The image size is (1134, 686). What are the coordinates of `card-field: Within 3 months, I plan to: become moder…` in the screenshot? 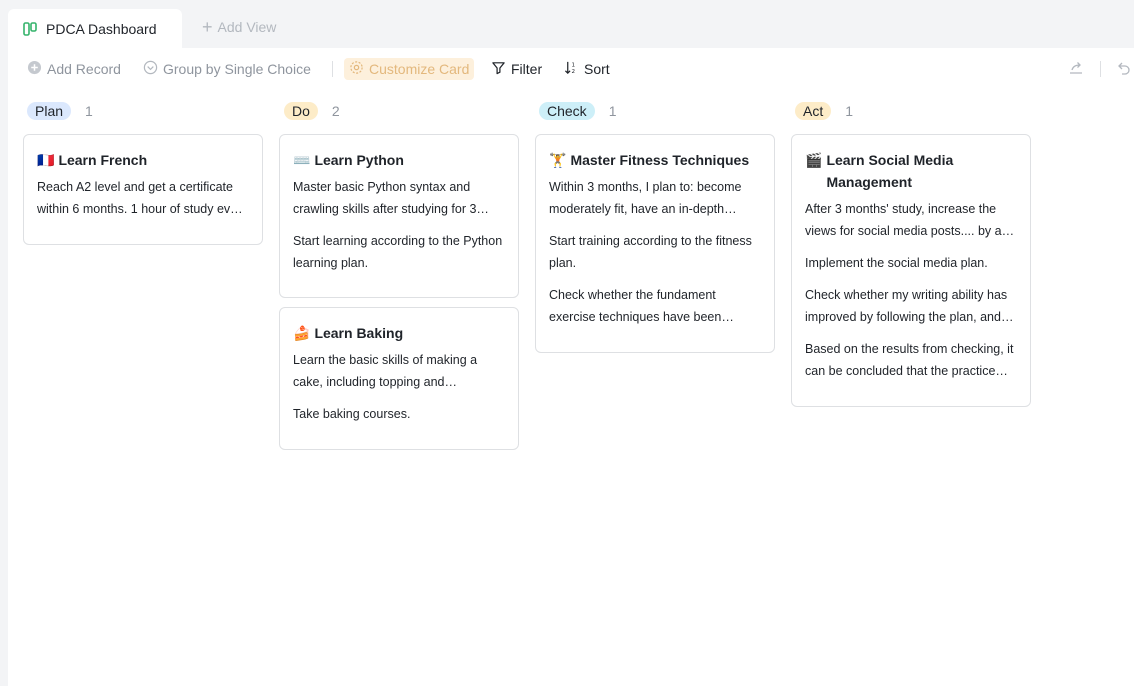 It's located at (645, 198).